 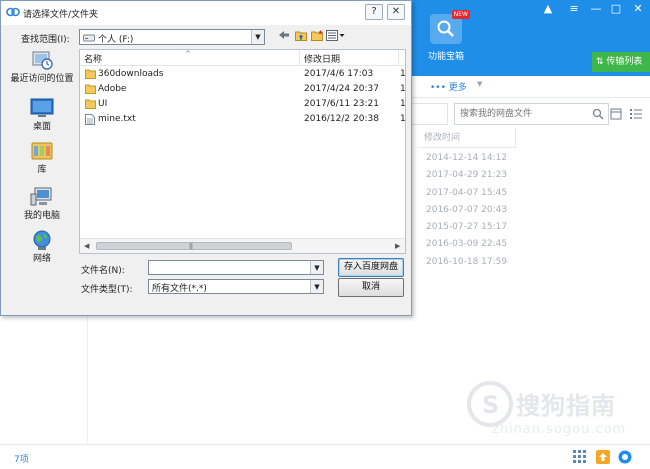 I want to click on modified-time-column-header: 修改时间, so click(x=467, y=138).